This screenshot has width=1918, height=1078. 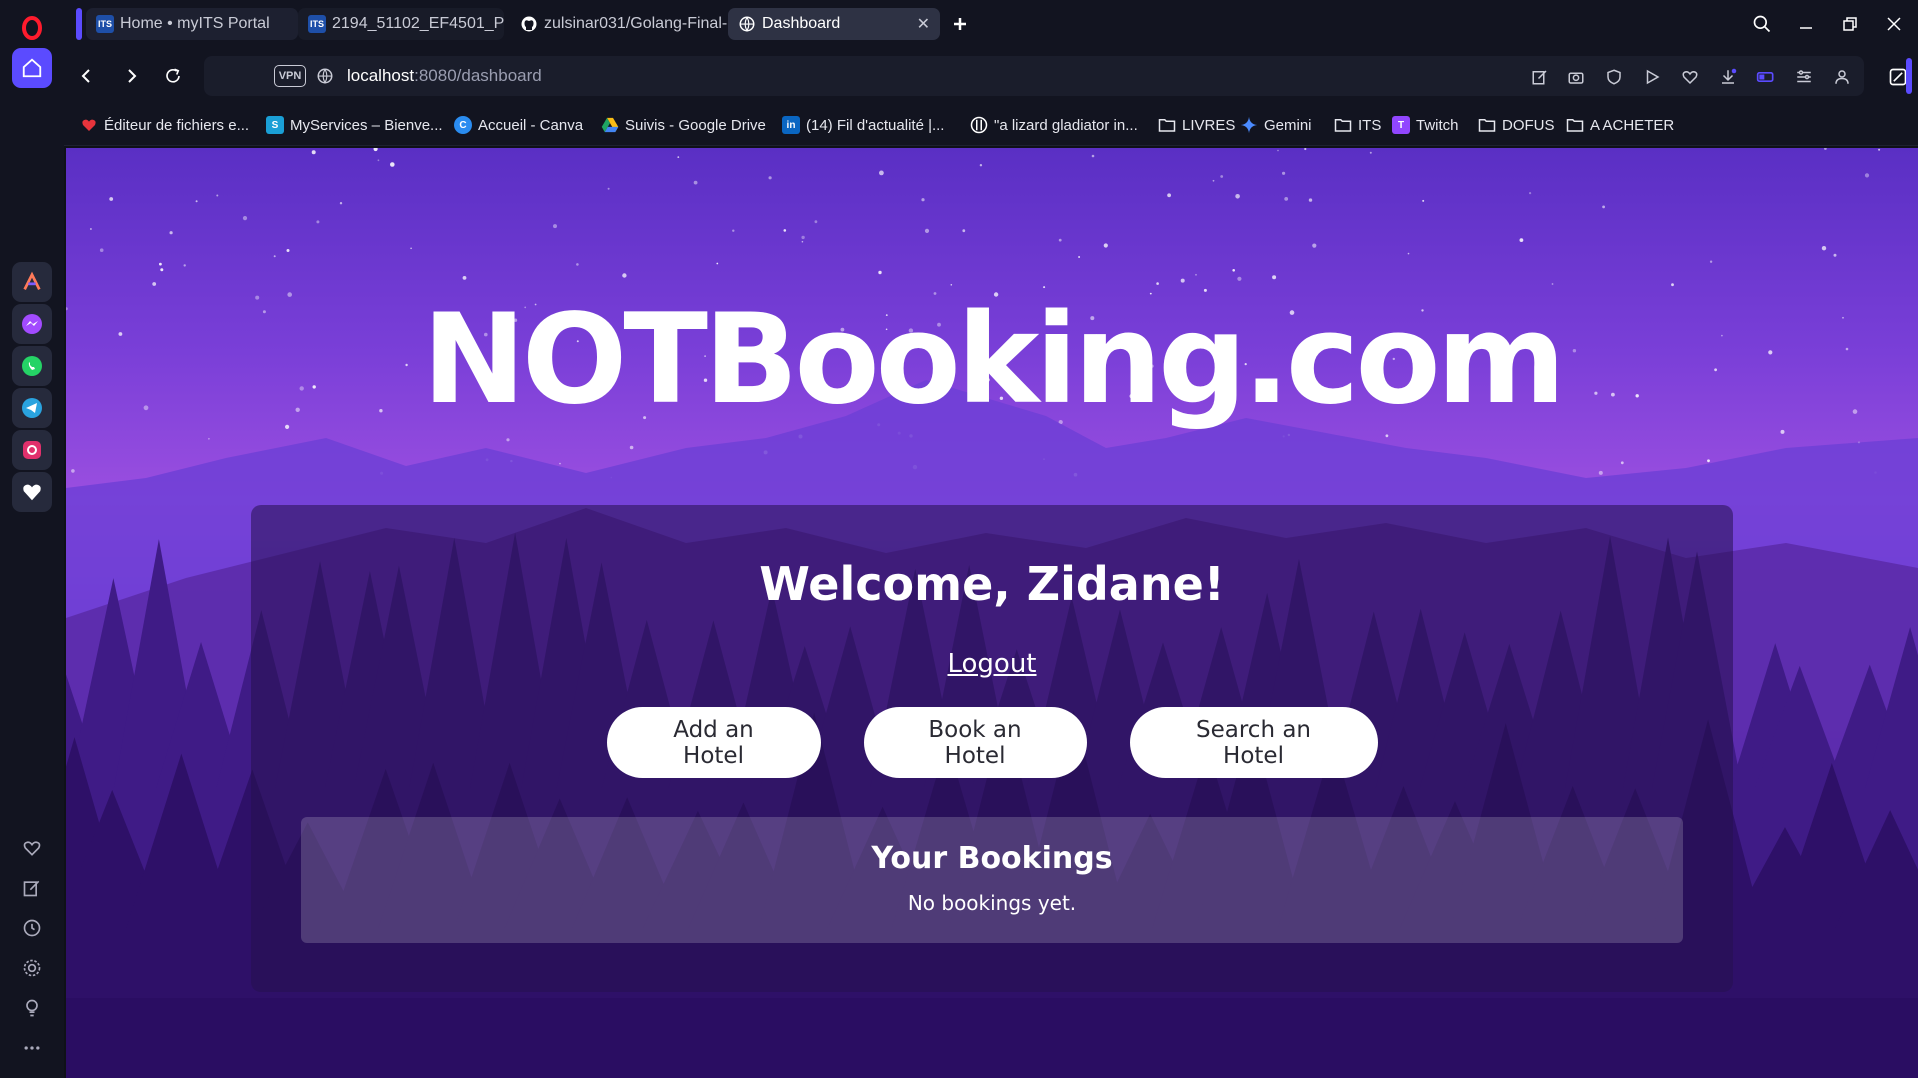 I want to click on shield-icon, so click(x=1614, y=77).